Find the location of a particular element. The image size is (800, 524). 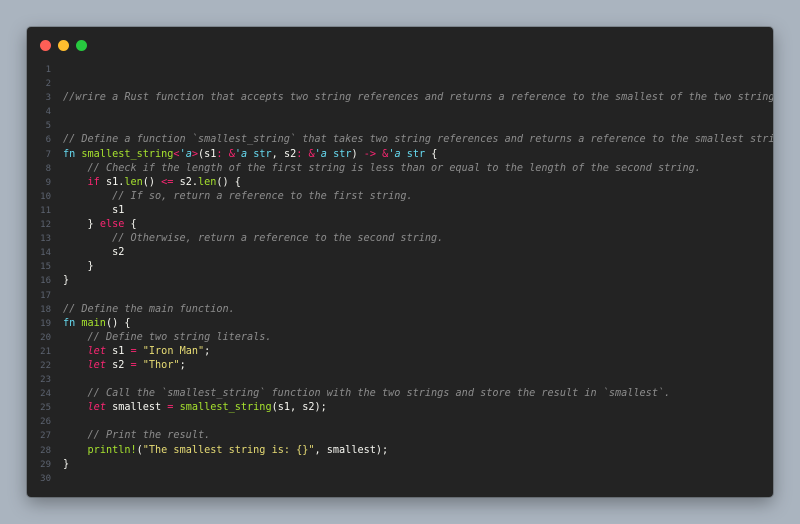

code-token: str is located at coordinates (342, 154).